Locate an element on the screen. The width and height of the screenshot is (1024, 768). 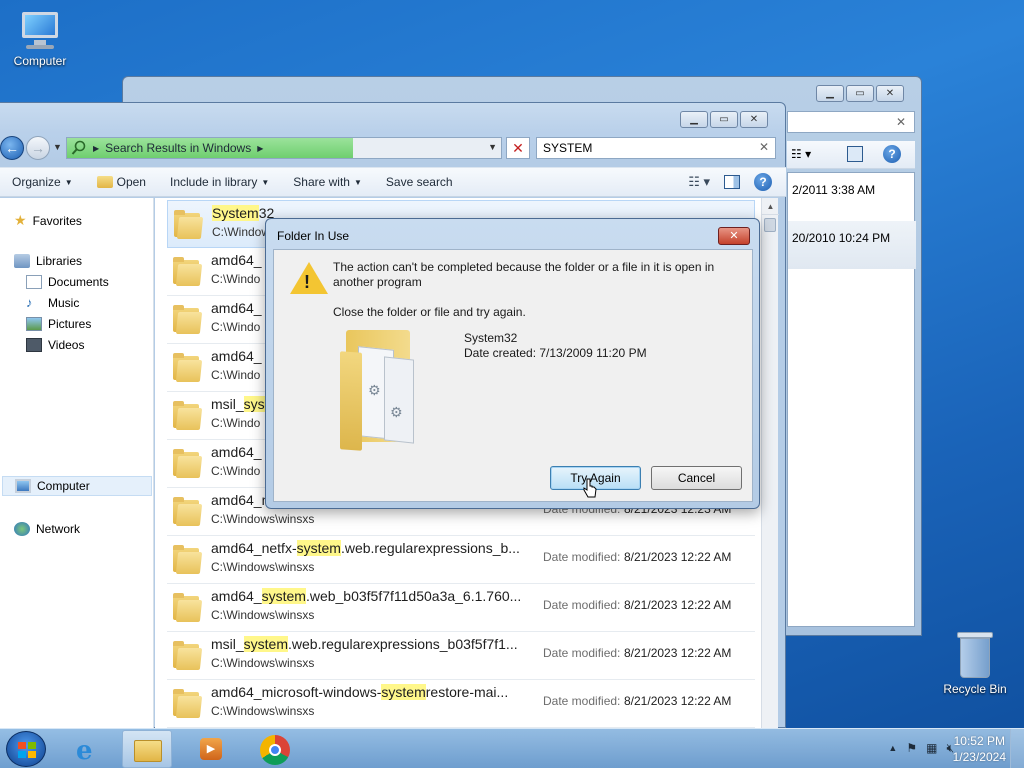
system-clock: 10:52 PM 1/23/2024 is located at coordinates (979, 749).